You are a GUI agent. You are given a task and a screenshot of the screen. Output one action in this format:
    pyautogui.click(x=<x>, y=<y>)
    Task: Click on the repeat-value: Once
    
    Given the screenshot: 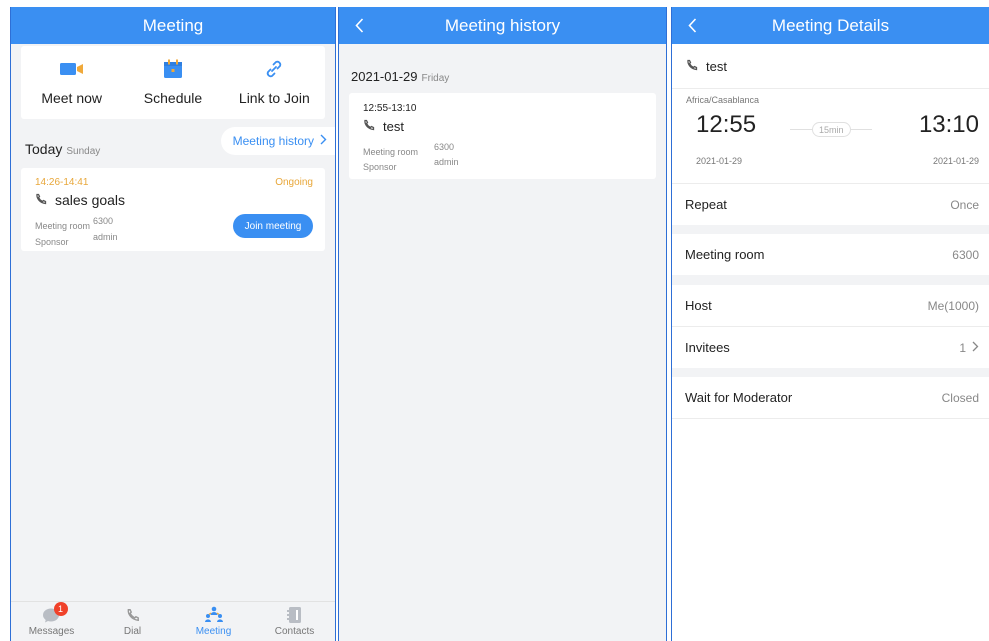 What is the action you would take?
    pyautogui.click(x=964, y=204)
    